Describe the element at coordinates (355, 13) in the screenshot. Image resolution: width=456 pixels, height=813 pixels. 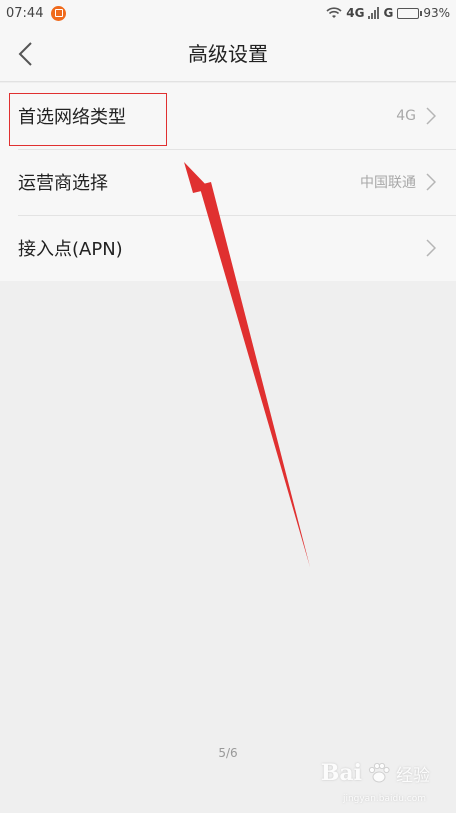
I see `network-type-1: 4G` at that location.